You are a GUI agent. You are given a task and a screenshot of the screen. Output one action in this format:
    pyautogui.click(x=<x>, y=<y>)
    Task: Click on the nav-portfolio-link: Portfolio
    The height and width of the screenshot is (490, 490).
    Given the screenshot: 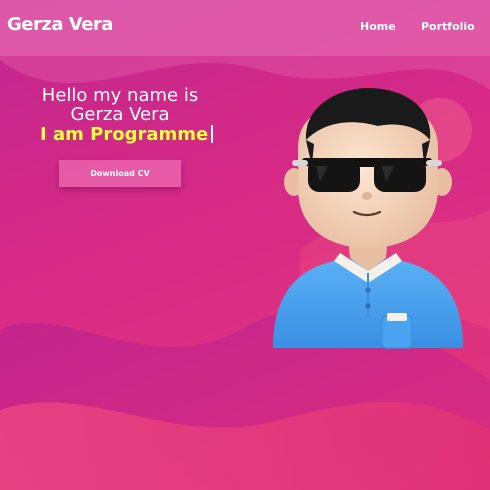 What is the action you would take?
    pyautogui.click(x=448, y=26)
    